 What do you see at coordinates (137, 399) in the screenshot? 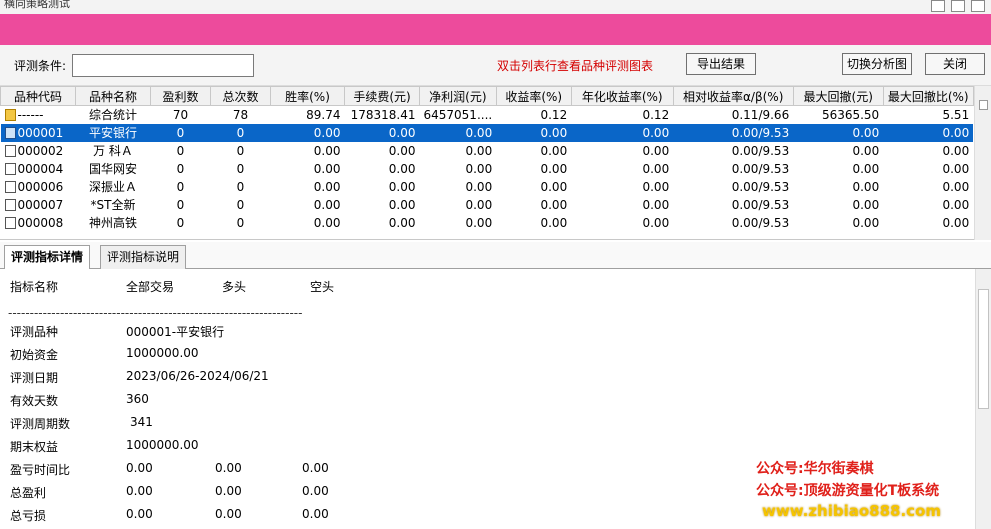
I see `metric-value: 360` at bounding box center [137, 399].